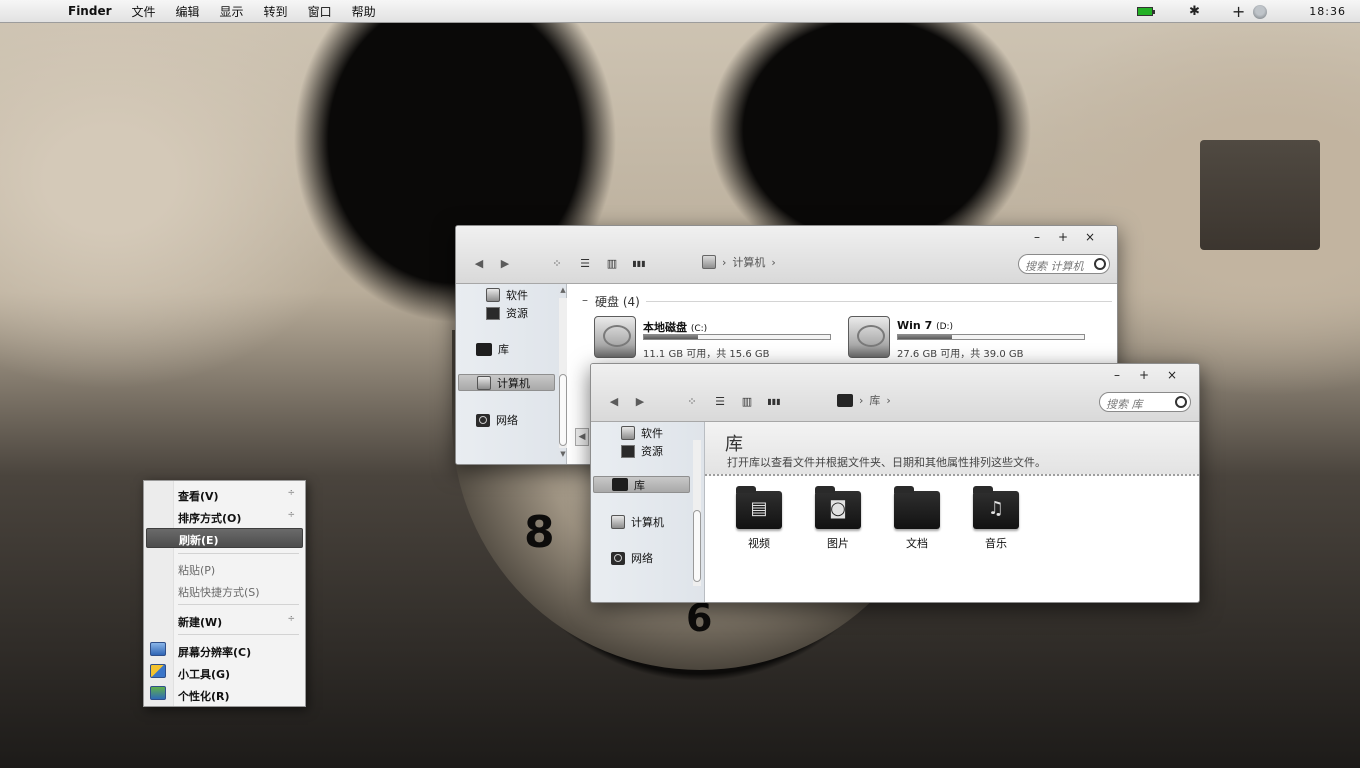  Describe the element at coordinates (671, 337) in the screenshot. I see `drive-usage-fill` at that location.